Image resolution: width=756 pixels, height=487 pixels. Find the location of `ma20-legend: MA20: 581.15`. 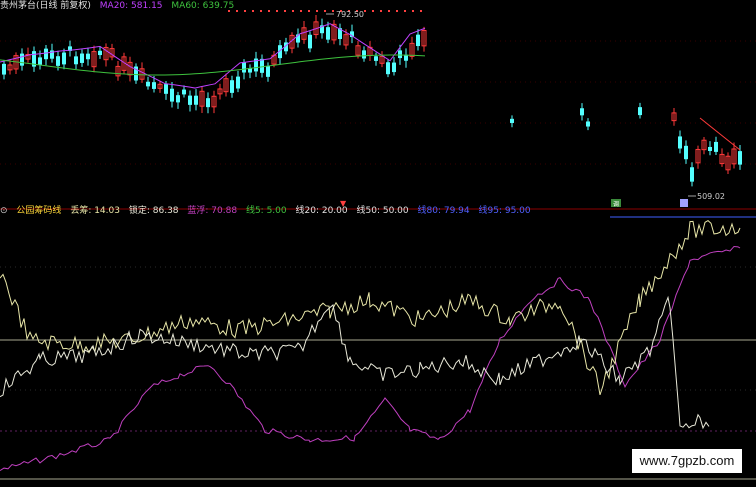

ma20-legend: MA20: 581.15 is located at coordinates (131, 6).